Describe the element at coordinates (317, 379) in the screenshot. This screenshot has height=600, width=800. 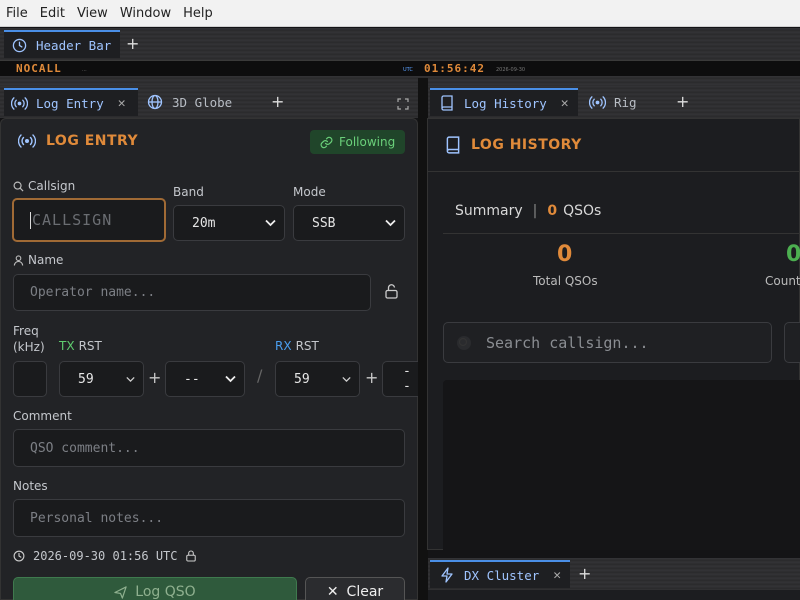
I see `rx-rst-select: 59` at that location.